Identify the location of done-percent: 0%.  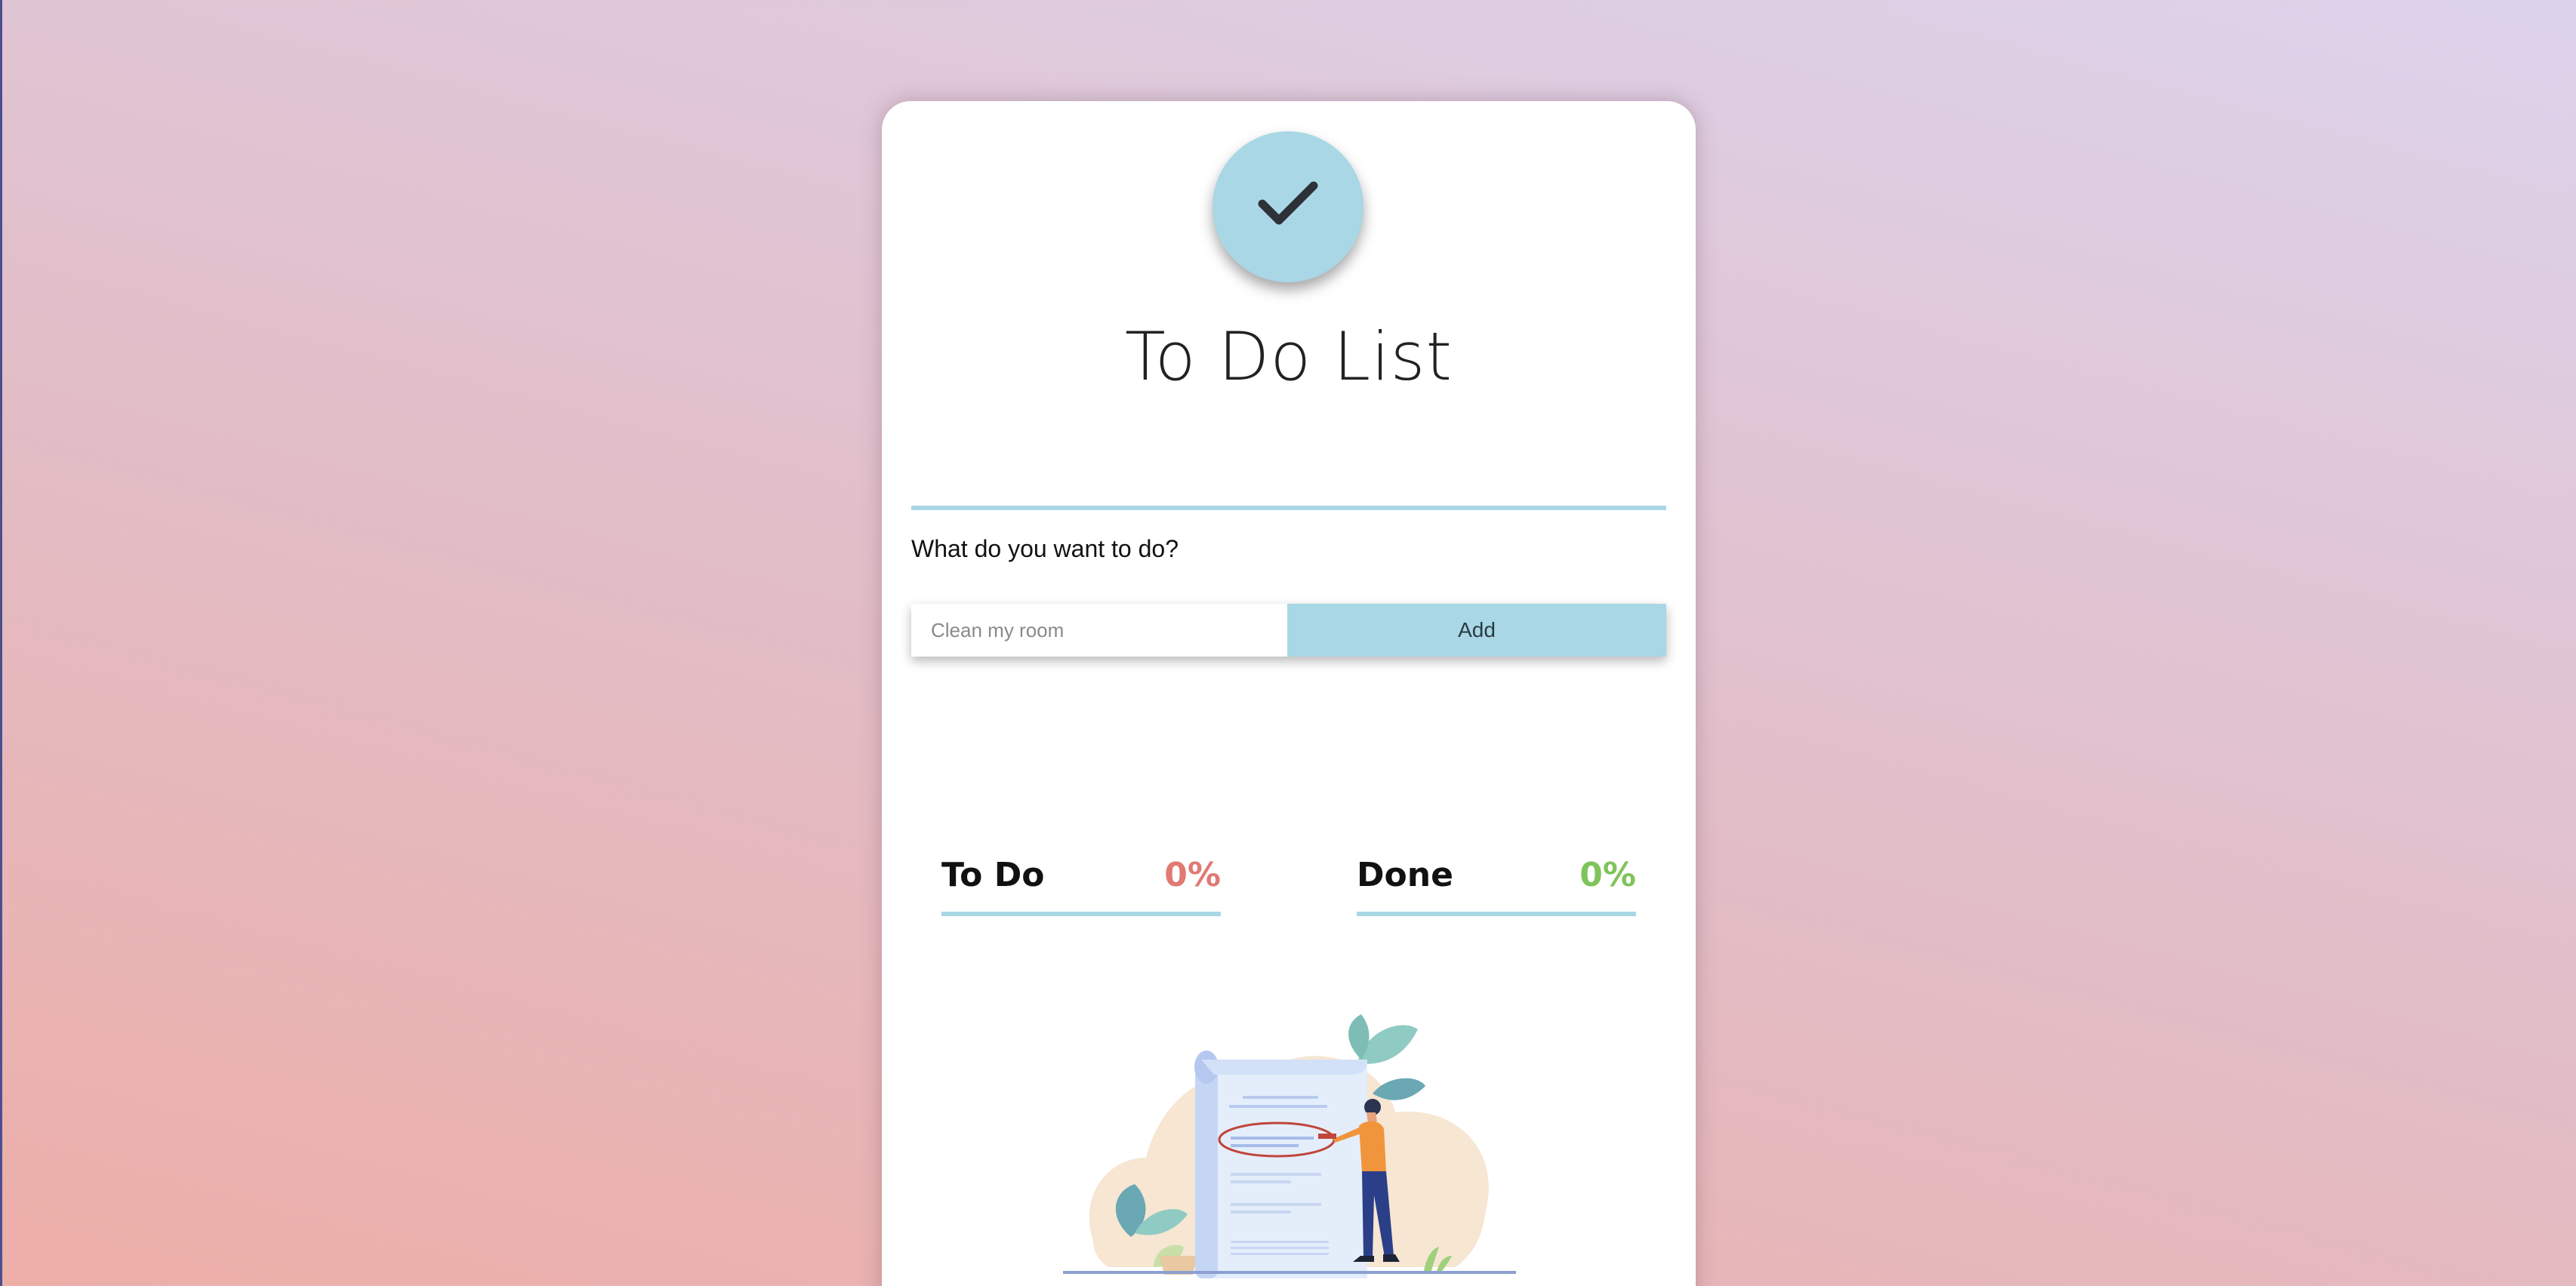
(1607, 875).